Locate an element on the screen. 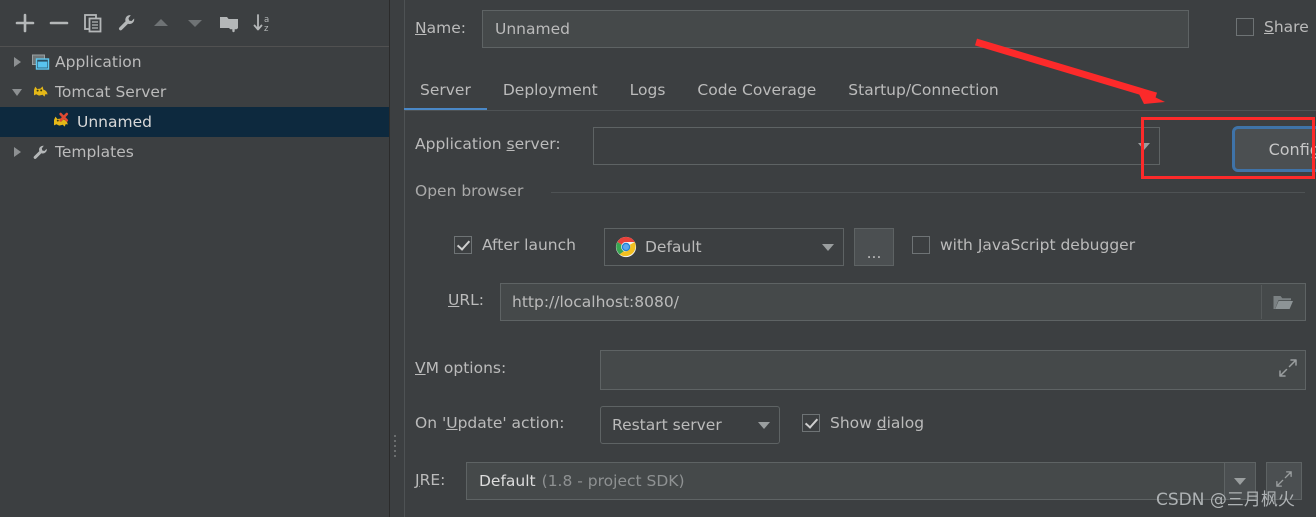  after-launch-checkbox: After launch is located at coordinates (515, 245).